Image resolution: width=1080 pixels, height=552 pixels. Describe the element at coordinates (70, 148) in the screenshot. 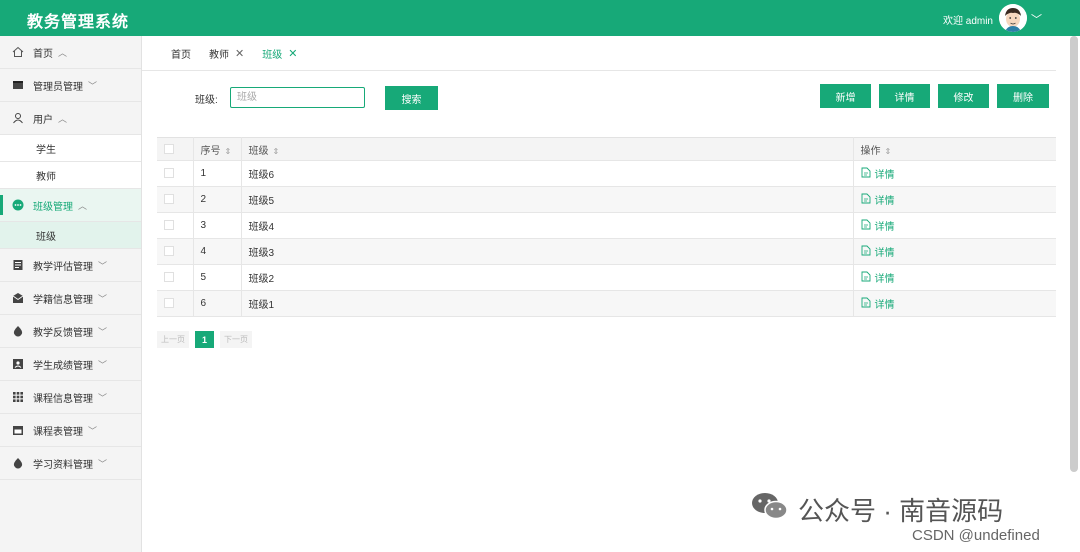

I see `sidebar-subitem-students: 学生` at that location.